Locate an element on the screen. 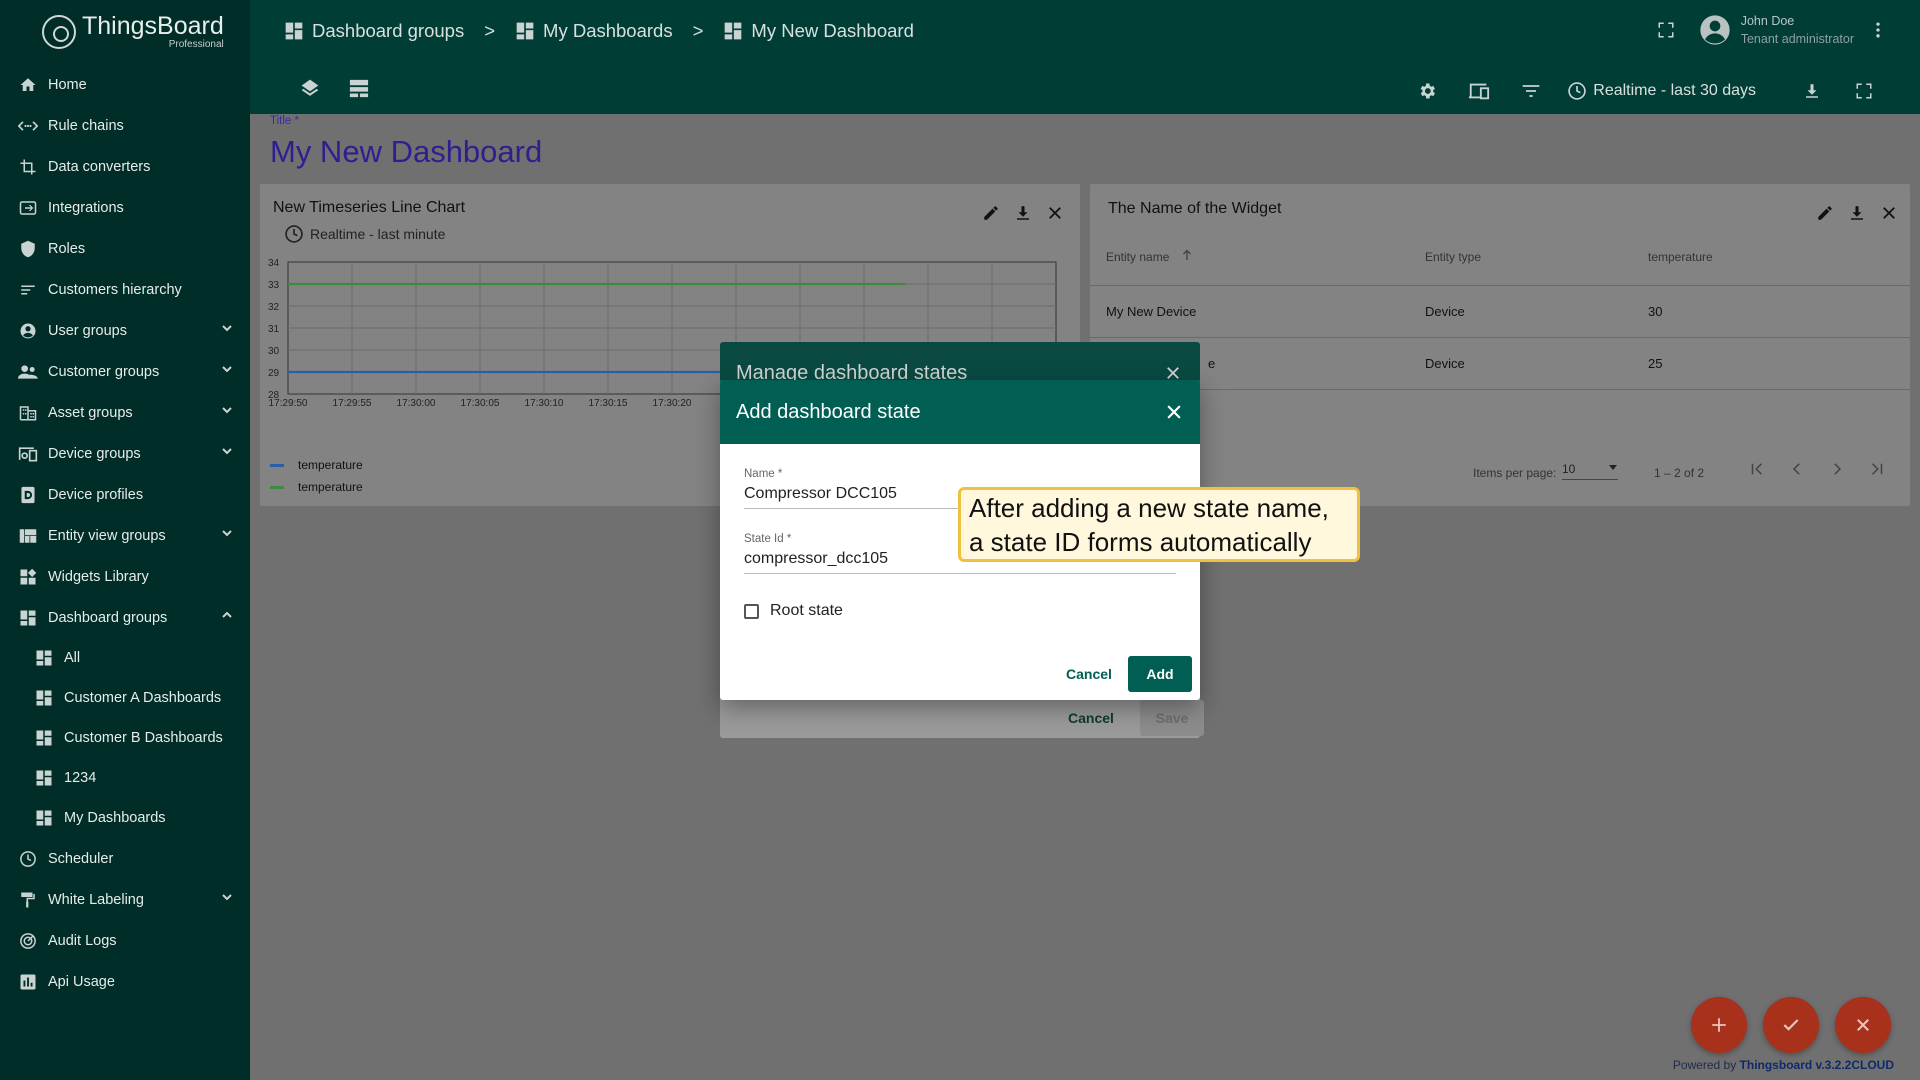 This screenshot has height=1080, width=1920. sidebar-item-label: Audit Logs is located at coordinates (82, 940).